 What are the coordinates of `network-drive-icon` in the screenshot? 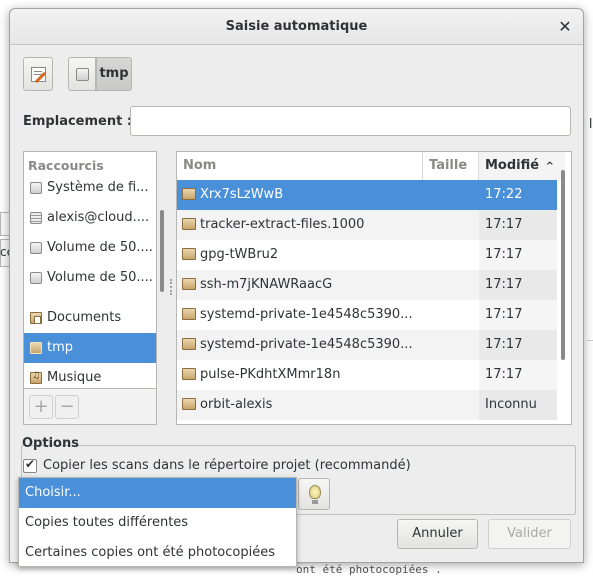 It's located at (36, 218).